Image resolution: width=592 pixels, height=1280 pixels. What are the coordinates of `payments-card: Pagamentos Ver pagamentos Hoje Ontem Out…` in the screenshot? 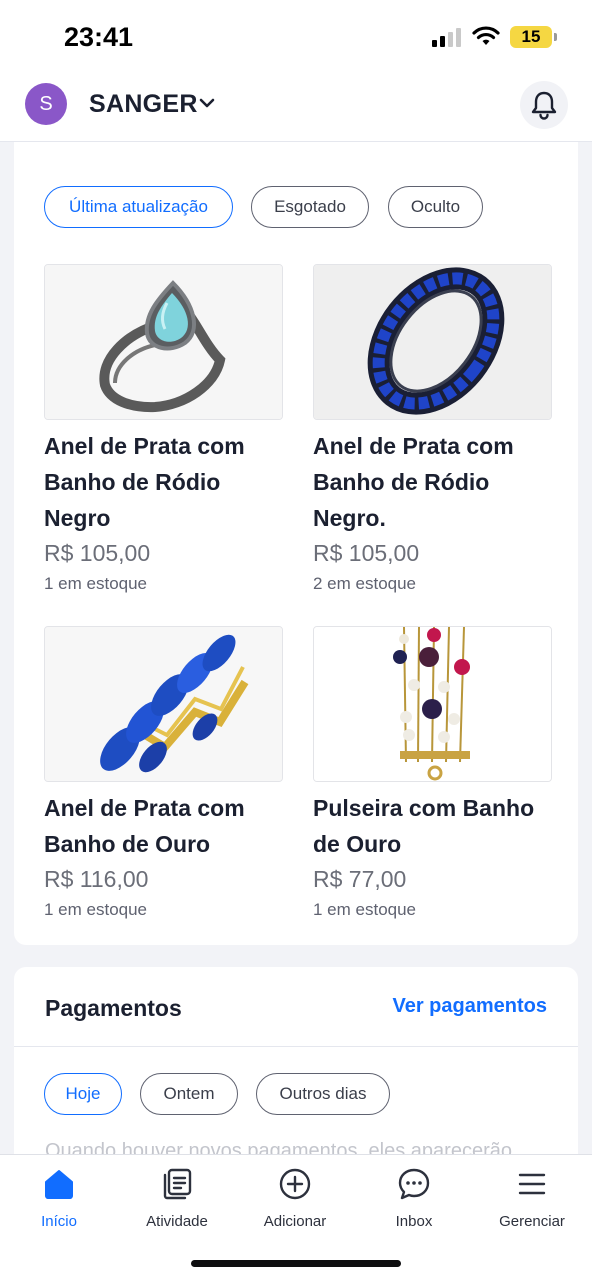 It's located at (296, 1067).